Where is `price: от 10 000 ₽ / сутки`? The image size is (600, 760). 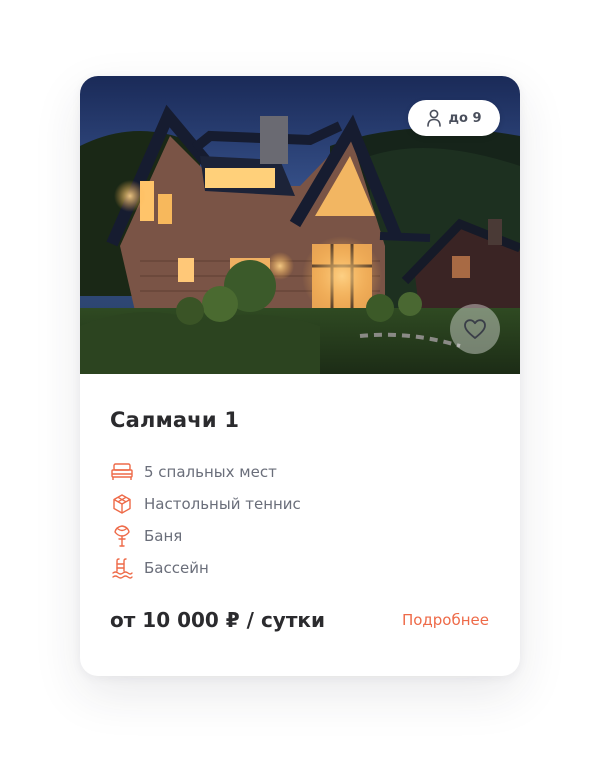 price: от 10 000 ₽ / сутки is located at coordinates (218, 620).